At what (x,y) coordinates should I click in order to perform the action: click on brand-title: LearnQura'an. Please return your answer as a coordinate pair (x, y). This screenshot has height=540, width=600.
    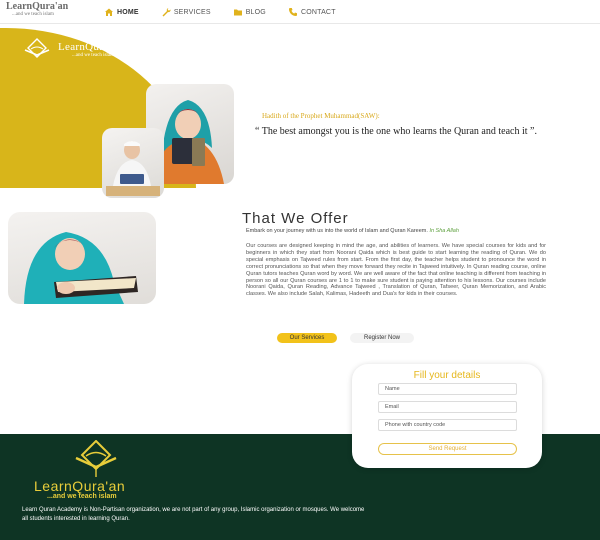
    Looking at the image, I should click on (37, 6).